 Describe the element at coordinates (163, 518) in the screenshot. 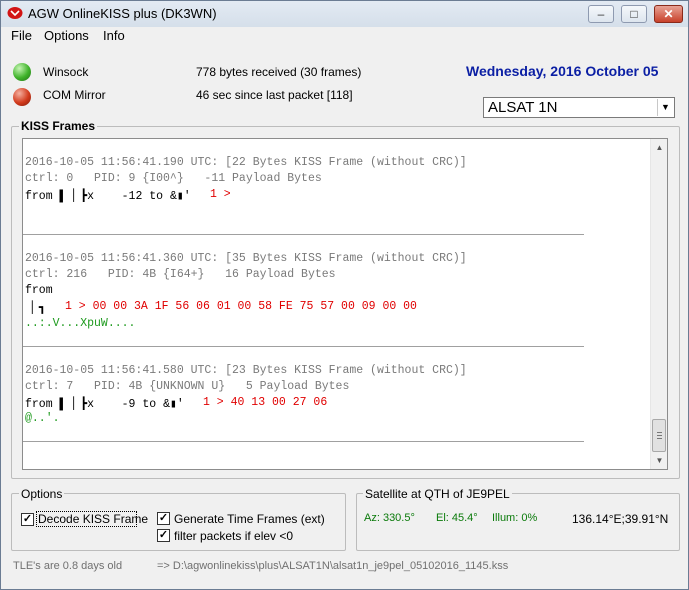

I see `generate-time-frames-checkbox: ✓` at that location.